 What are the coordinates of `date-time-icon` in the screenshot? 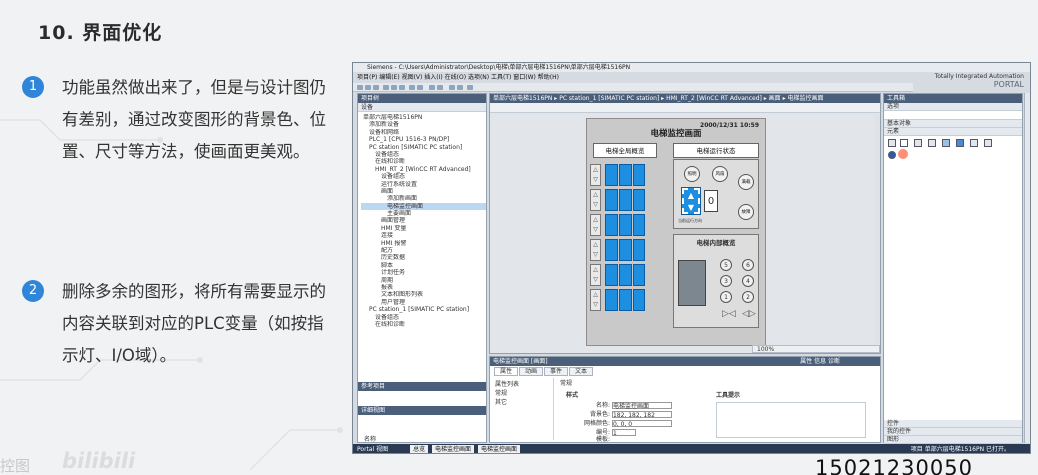 It's located at (946, 143).